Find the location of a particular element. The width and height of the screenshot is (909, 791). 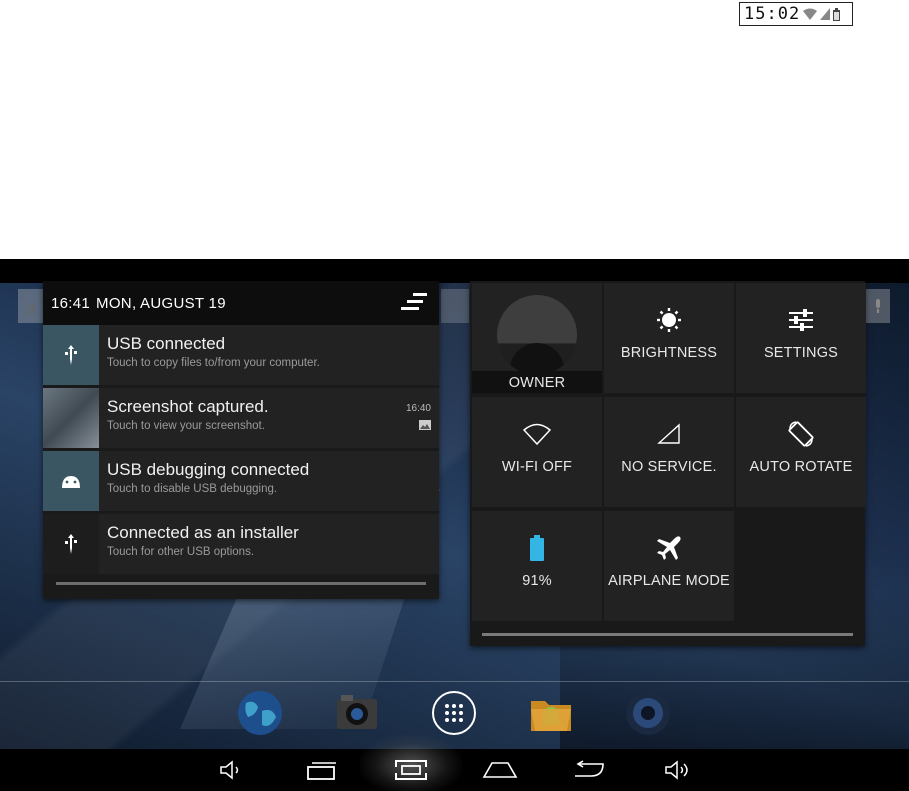

image-icon is located at coordinates (425, 425).